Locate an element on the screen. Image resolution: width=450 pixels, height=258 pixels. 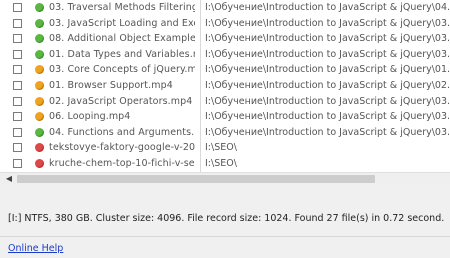
divider is located at coordinates (225, 236).